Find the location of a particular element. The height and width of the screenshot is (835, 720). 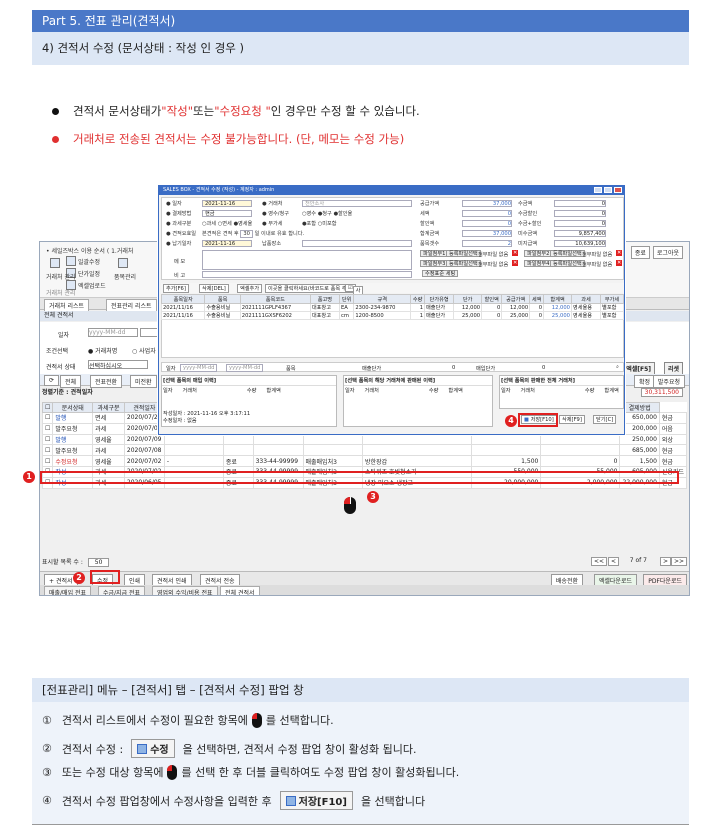

prev-page-button: < is located at coordinates (613, 561).